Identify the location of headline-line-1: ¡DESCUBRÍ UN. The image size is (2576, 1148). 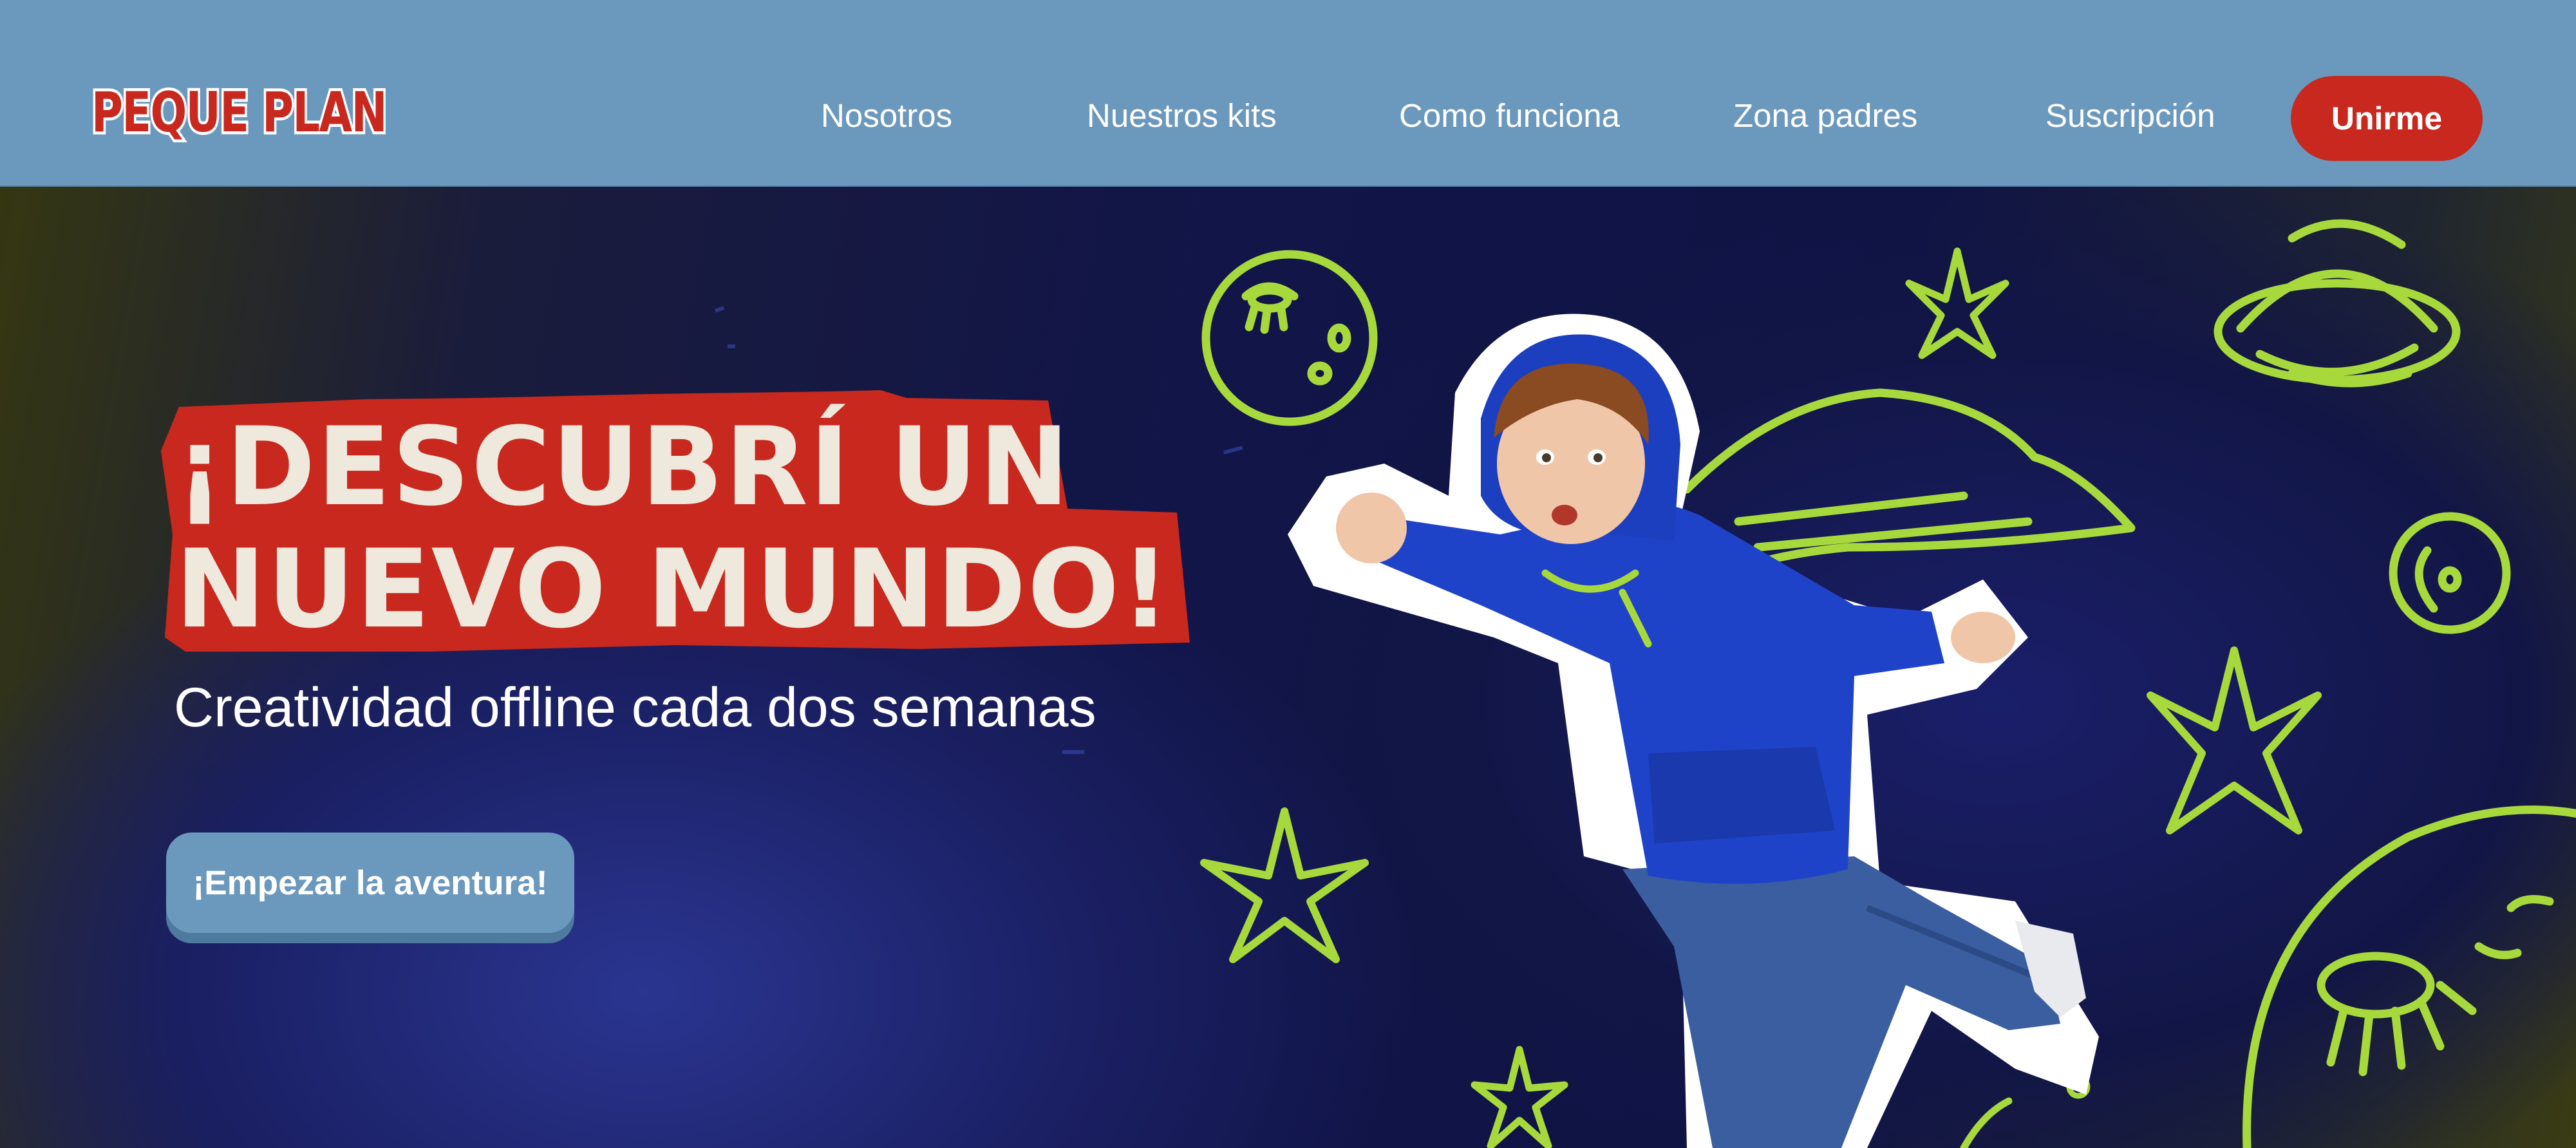
(623, 467).